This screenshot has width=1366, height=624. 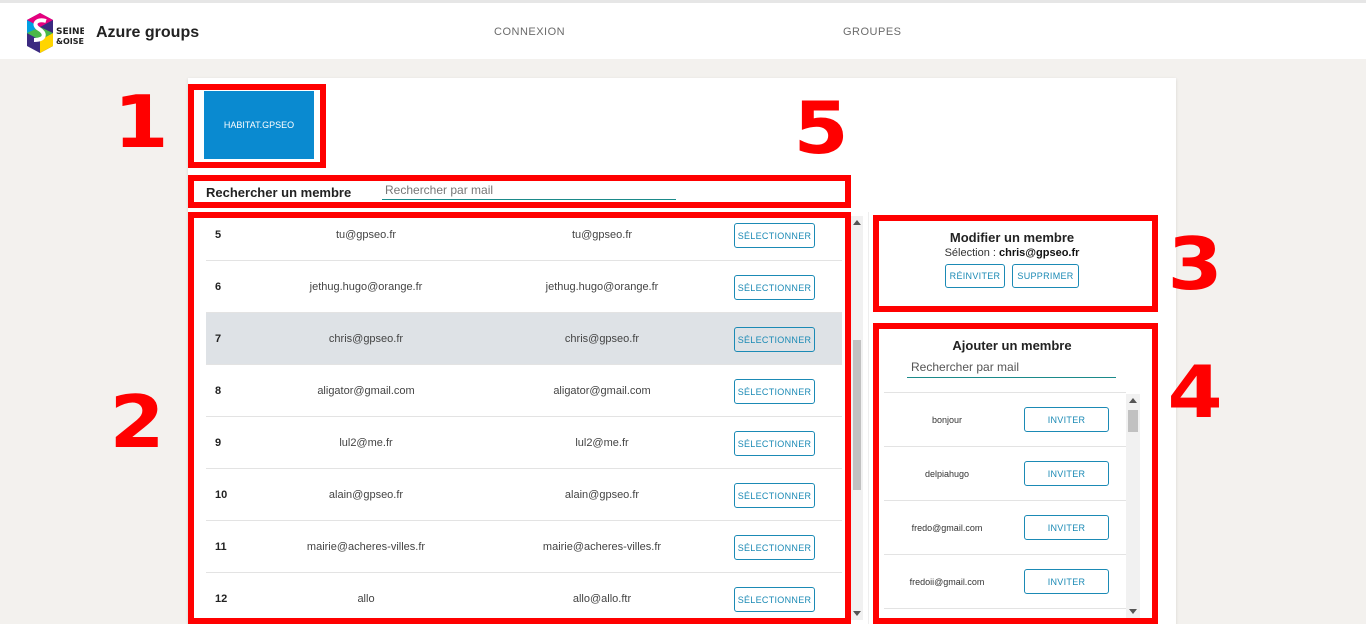 I want to click on member-name: tu@gpseo.fr, so click(x=366, y=235).